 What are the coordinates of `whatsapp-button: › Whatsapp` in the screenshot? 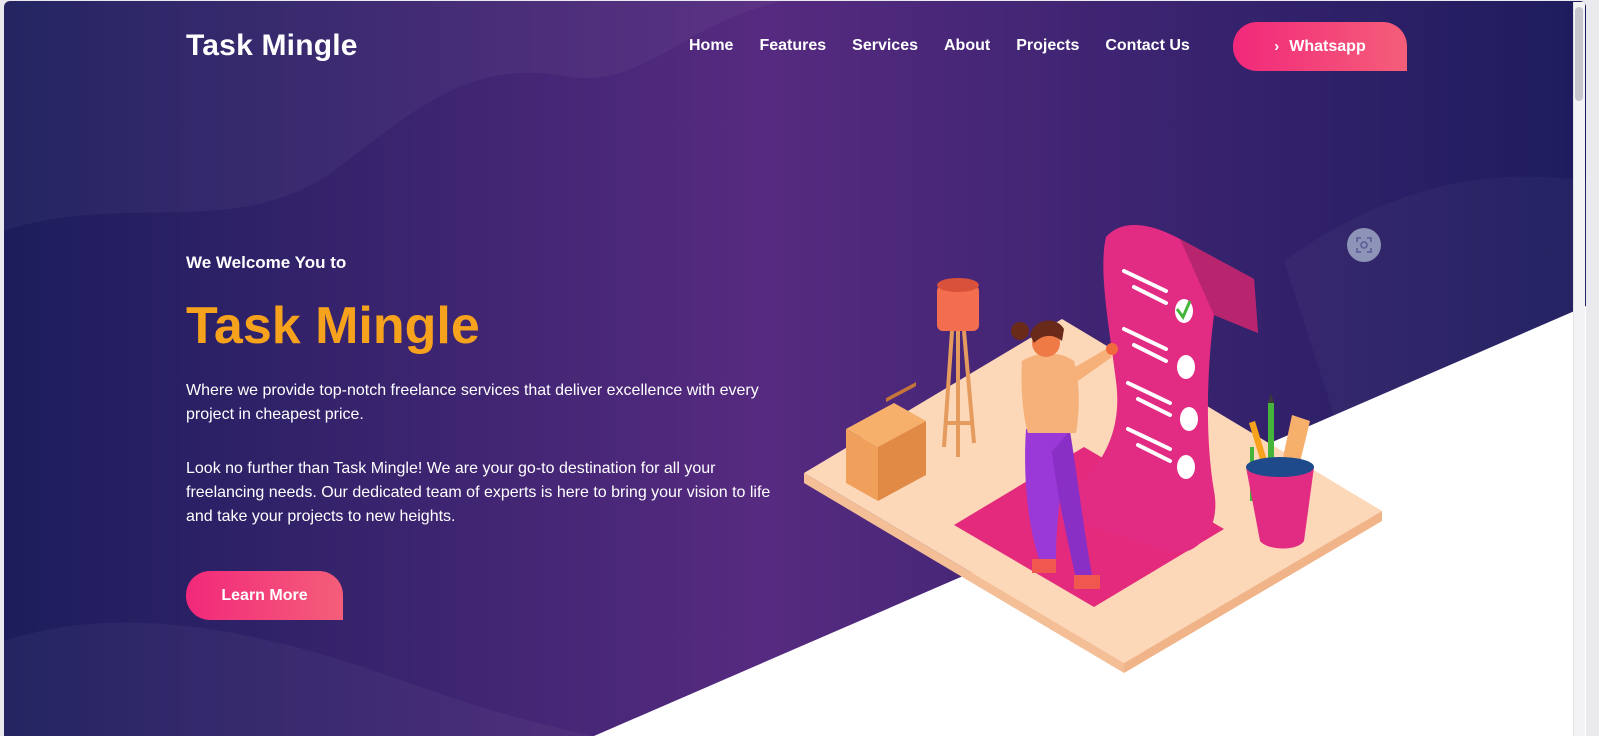 It's located at (1320, 46).